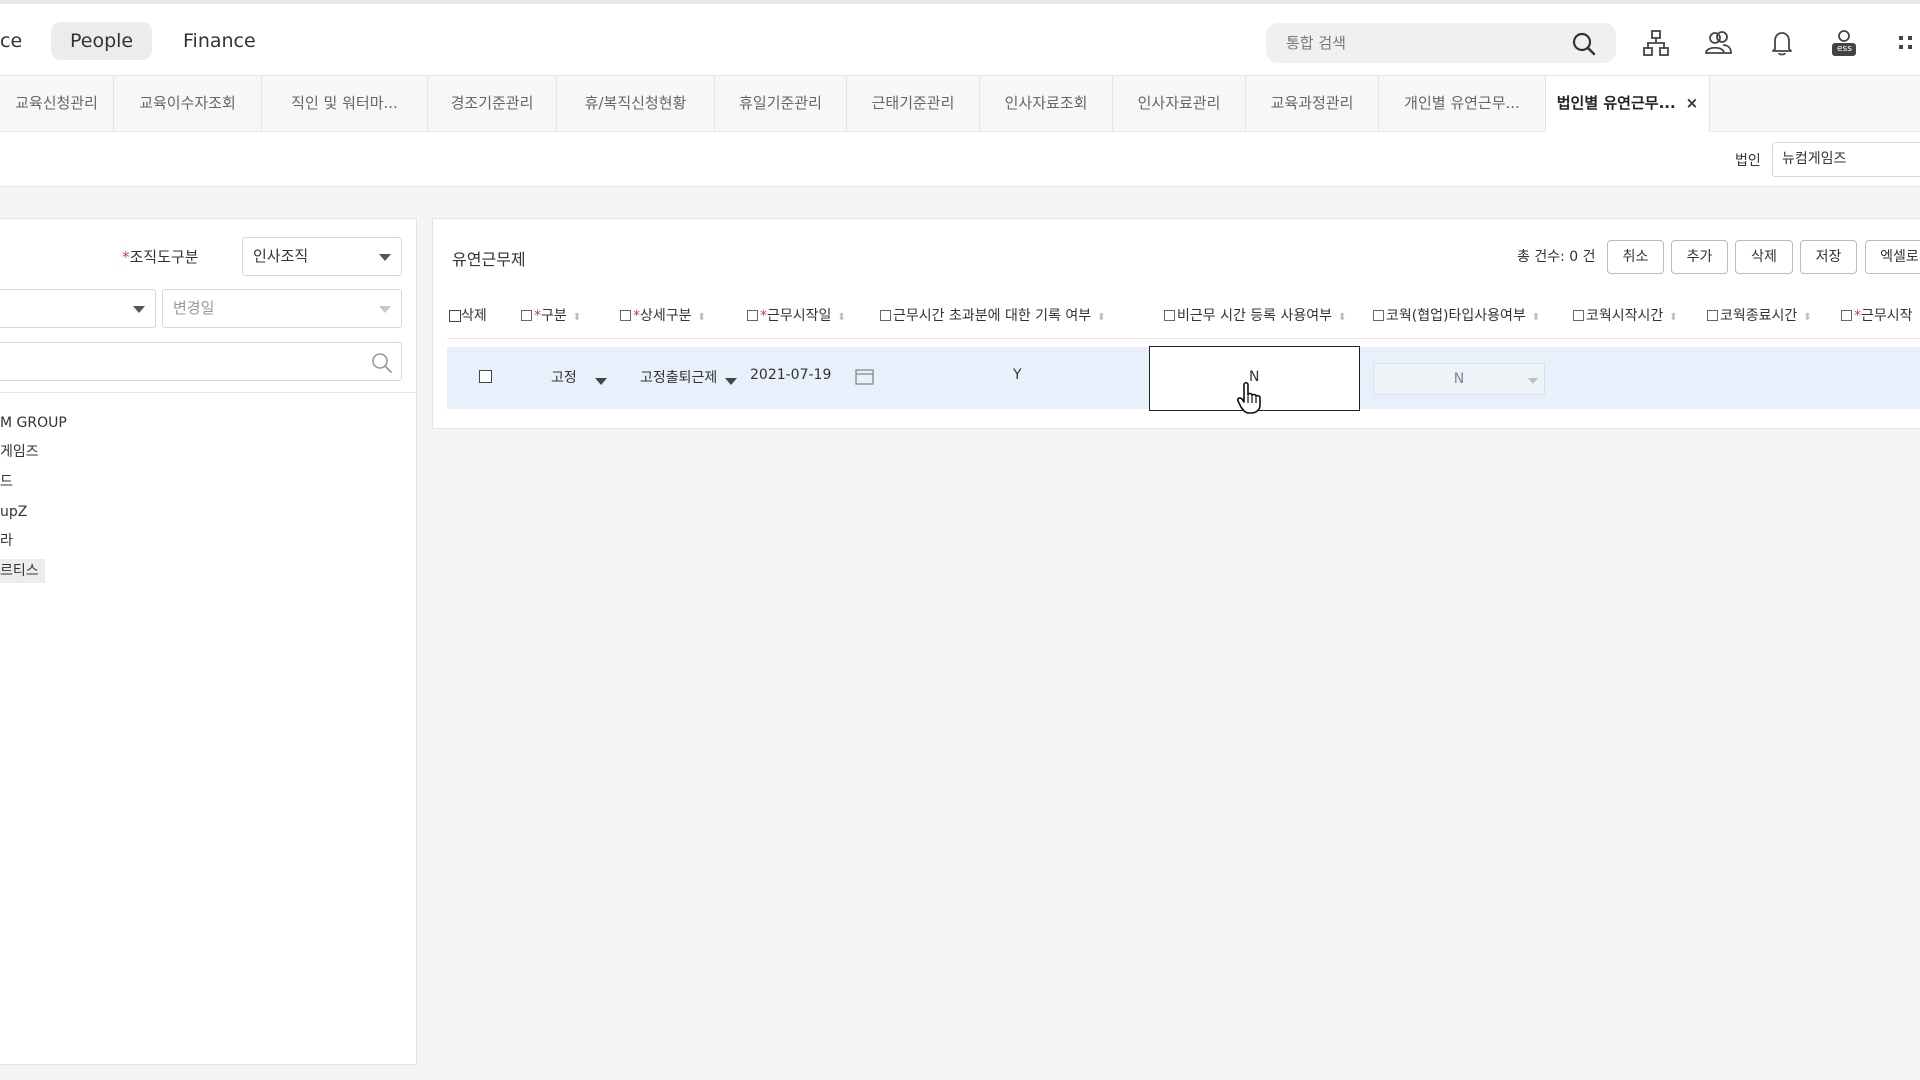 The width and height of the screenshot is (1920, 1080). I want to click on header-non-work-time: 비근무 시간 등록 사용여부 ⬍, so click(1255, 315).